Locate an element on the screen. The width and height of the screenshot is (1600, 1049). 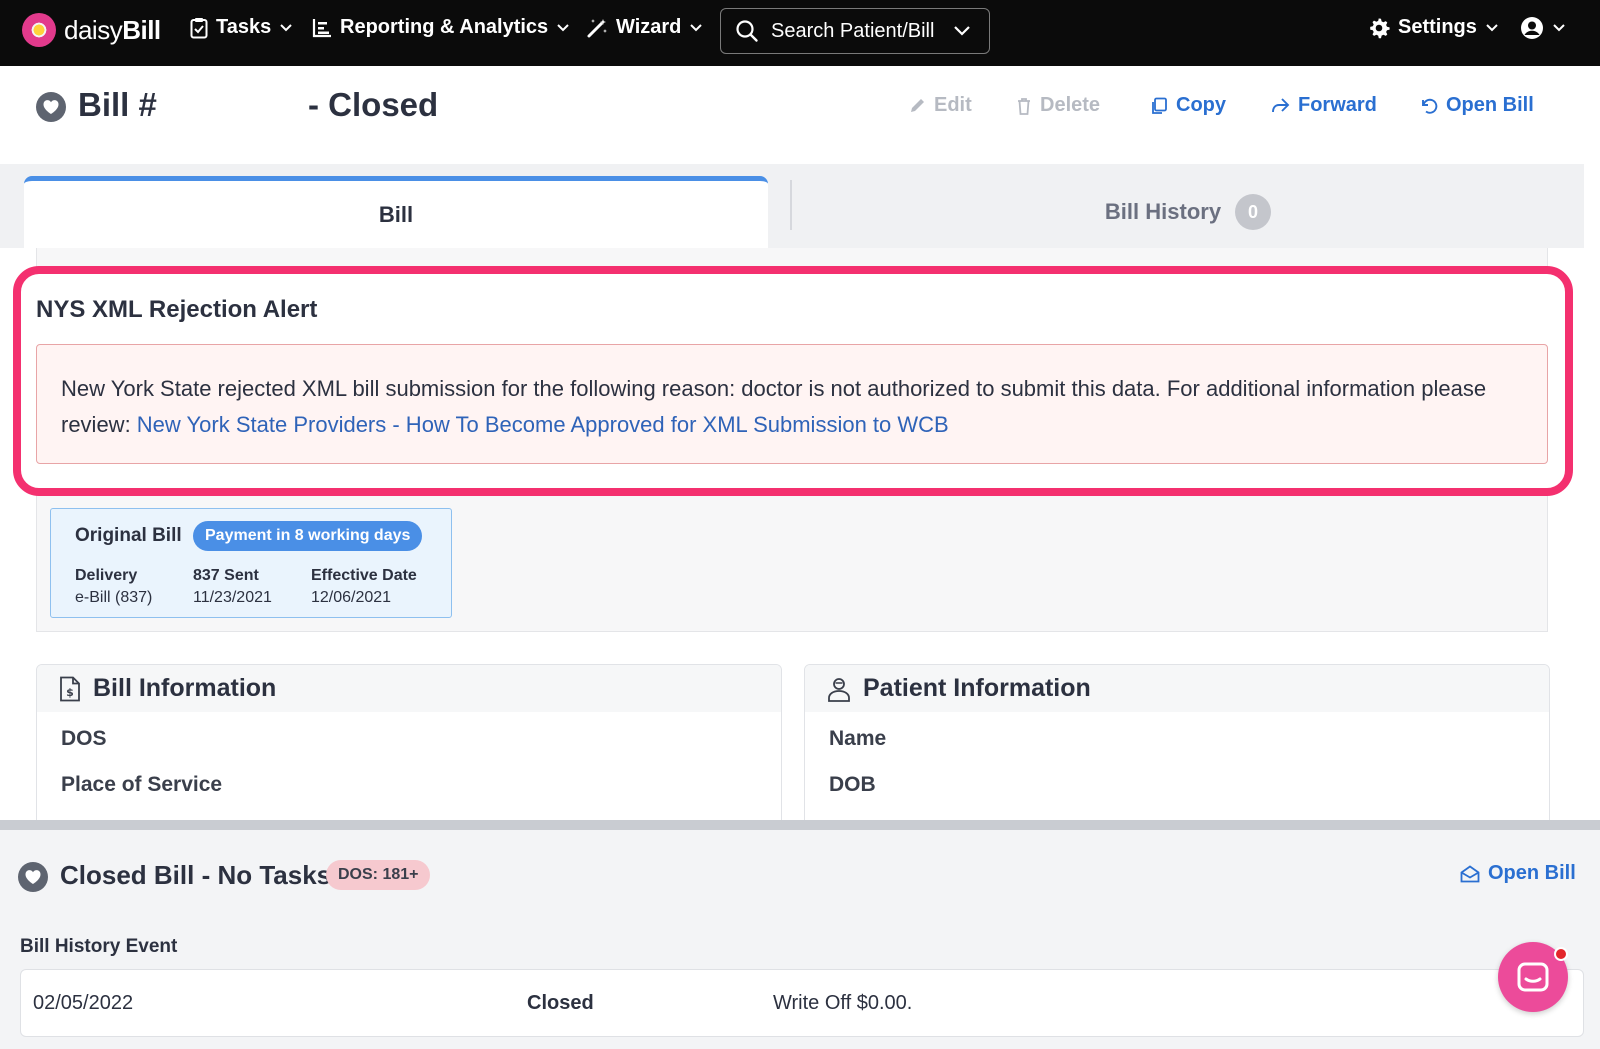
open-bill-label: Open Bill is located at coordinates (1490, 105).